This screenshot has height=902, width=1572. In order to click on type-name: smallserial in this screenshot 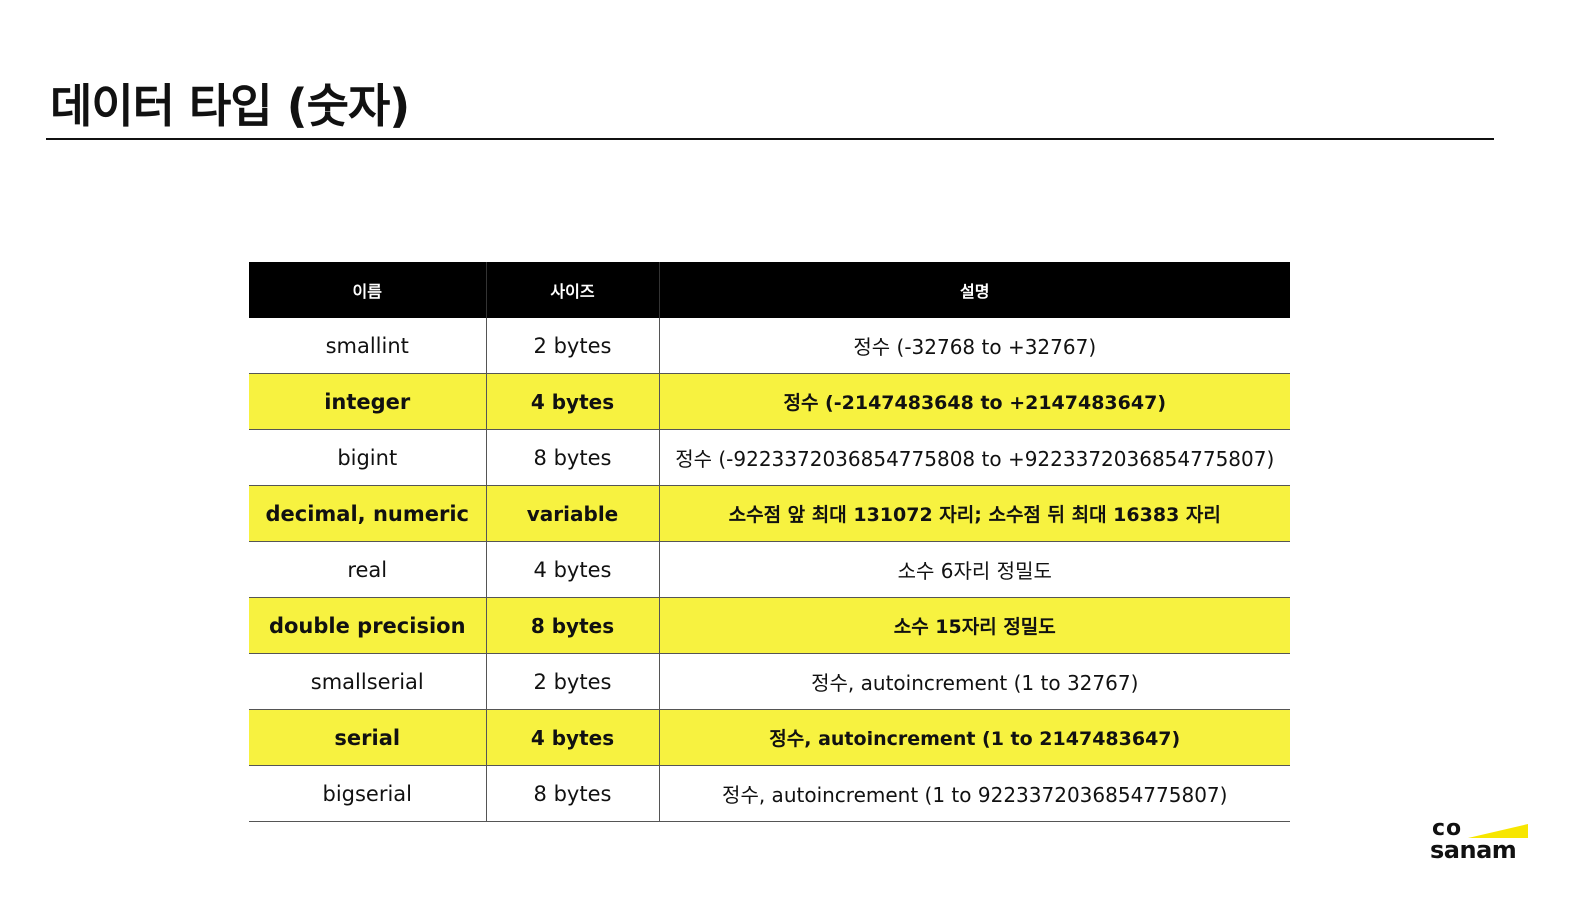, I will do `click(368, 681)`.